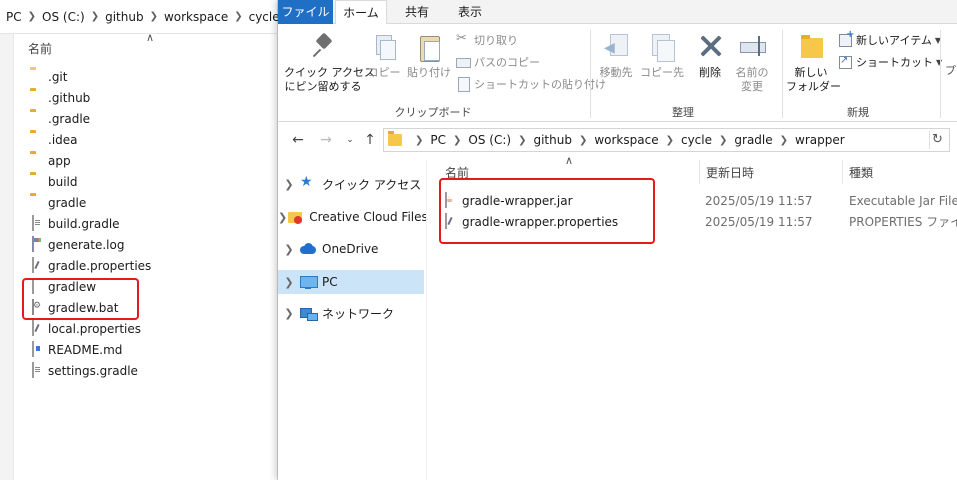 The image size is (957, 480). What do you see at coordinates (353, 217) in the screenshot?
I see `nav-item: ❯ Creative Cloud Files` at bounding box center [353, 217].